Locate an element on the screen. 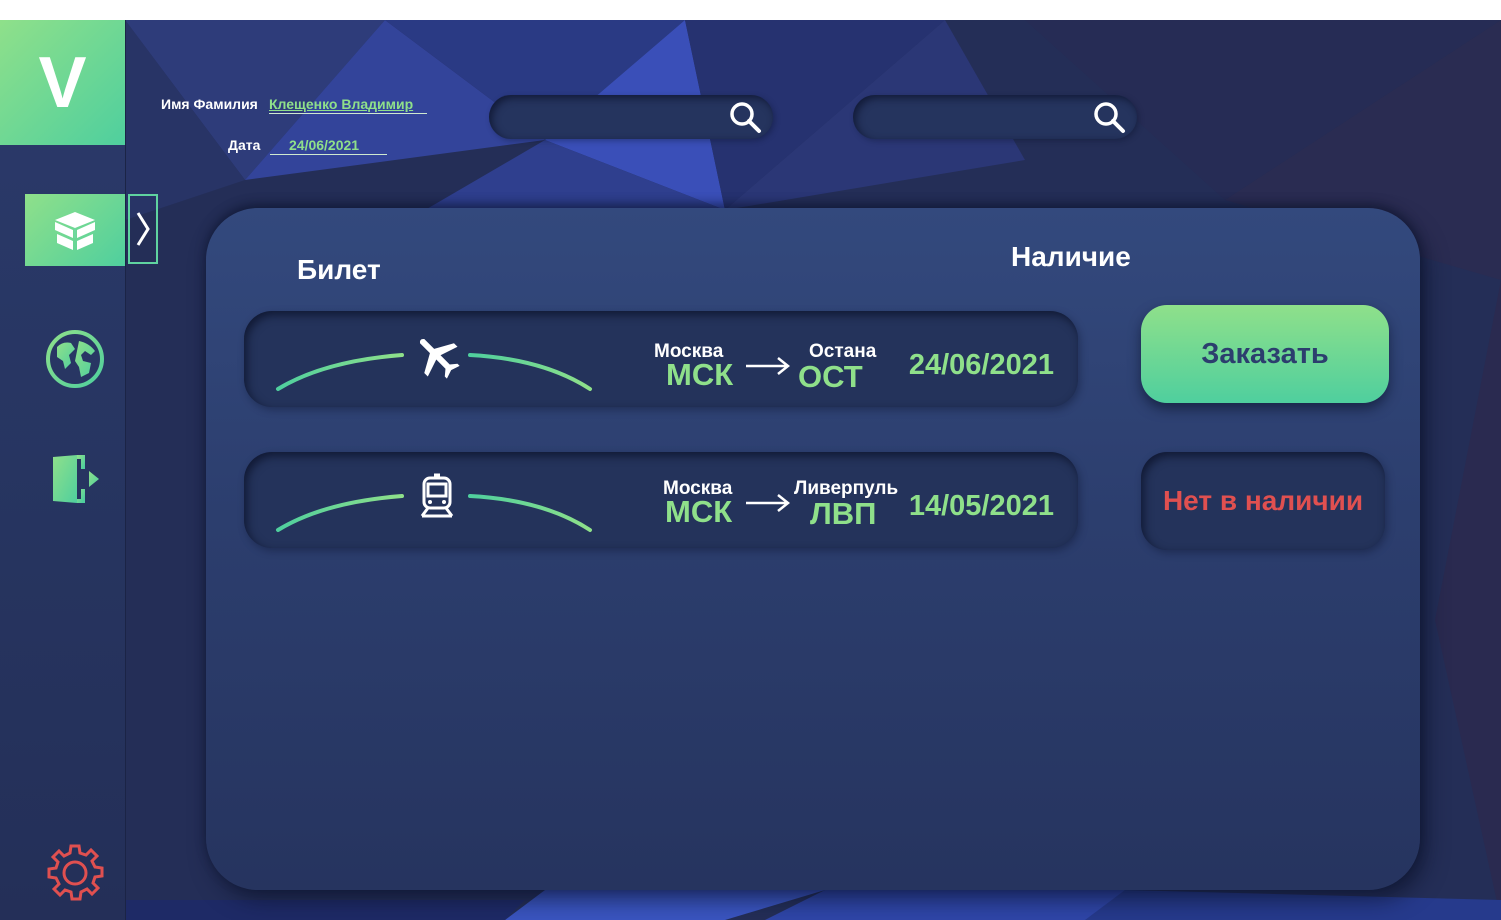  sidebar-expand-toggle is located at coordinates (143, 229).